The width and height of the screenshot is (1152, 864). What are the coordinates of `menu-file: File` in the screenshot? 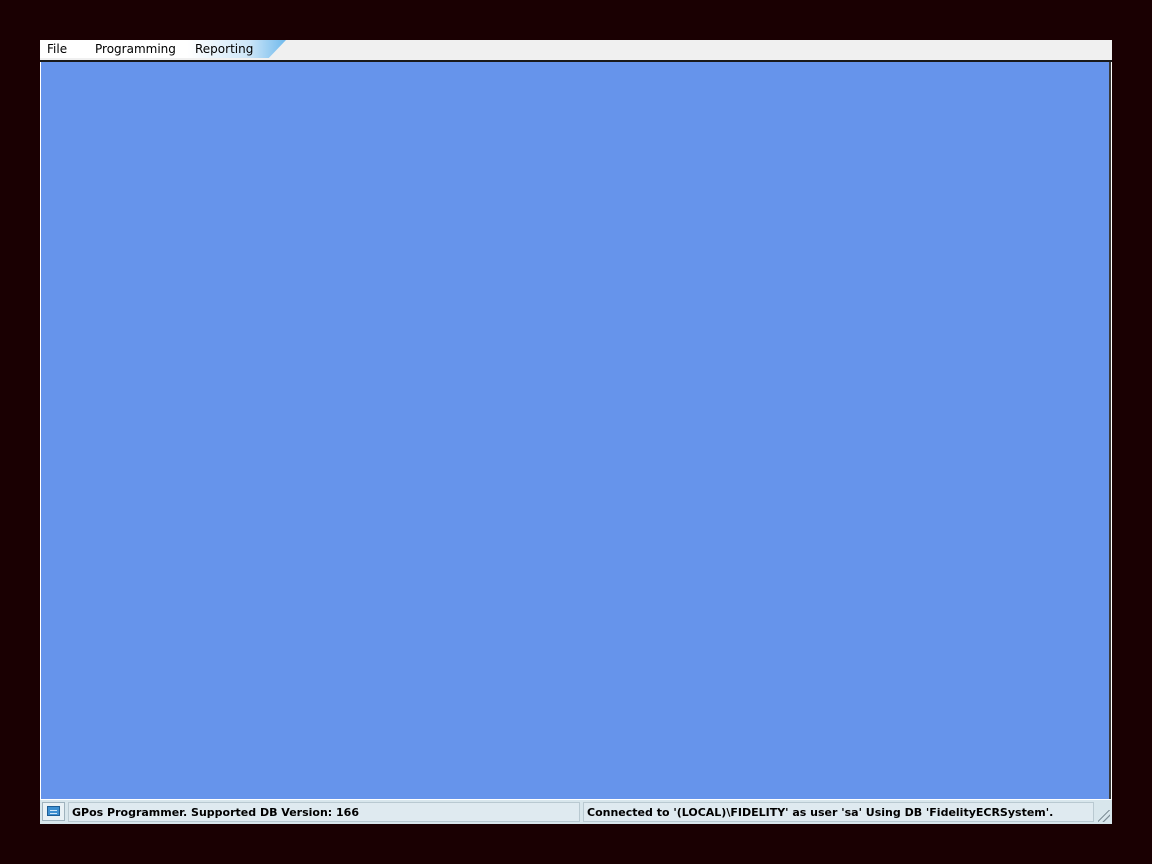 It's located at (57, 49).